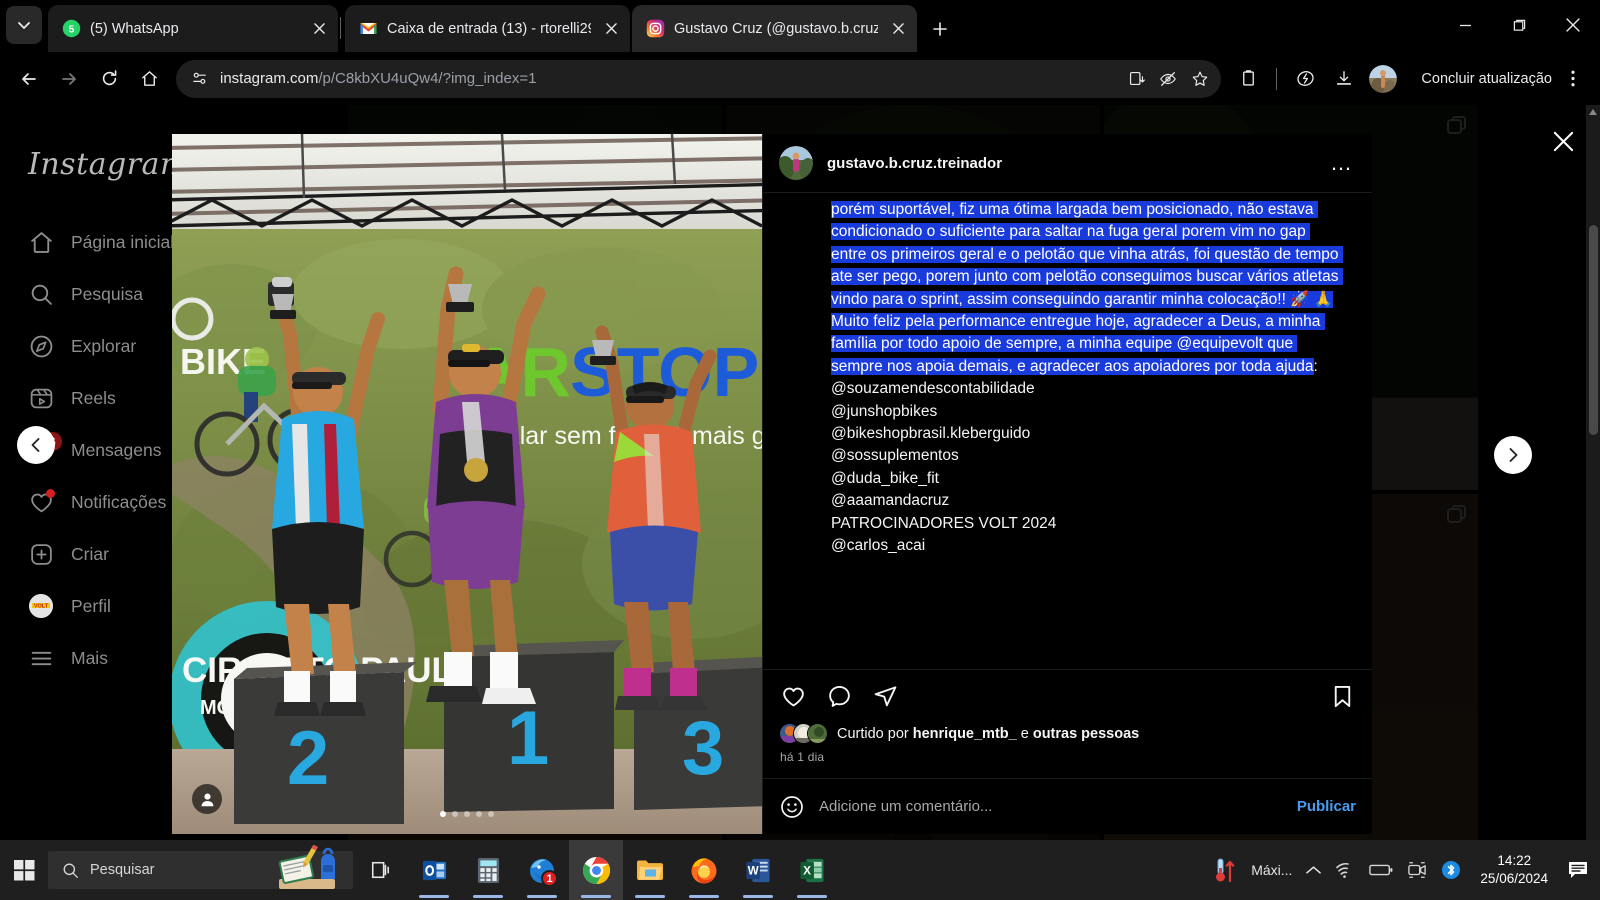 The width and height of the screenshot is (1600, 900). I want to click on finish-update-button: Concluir atualização, so click(1498, 78).